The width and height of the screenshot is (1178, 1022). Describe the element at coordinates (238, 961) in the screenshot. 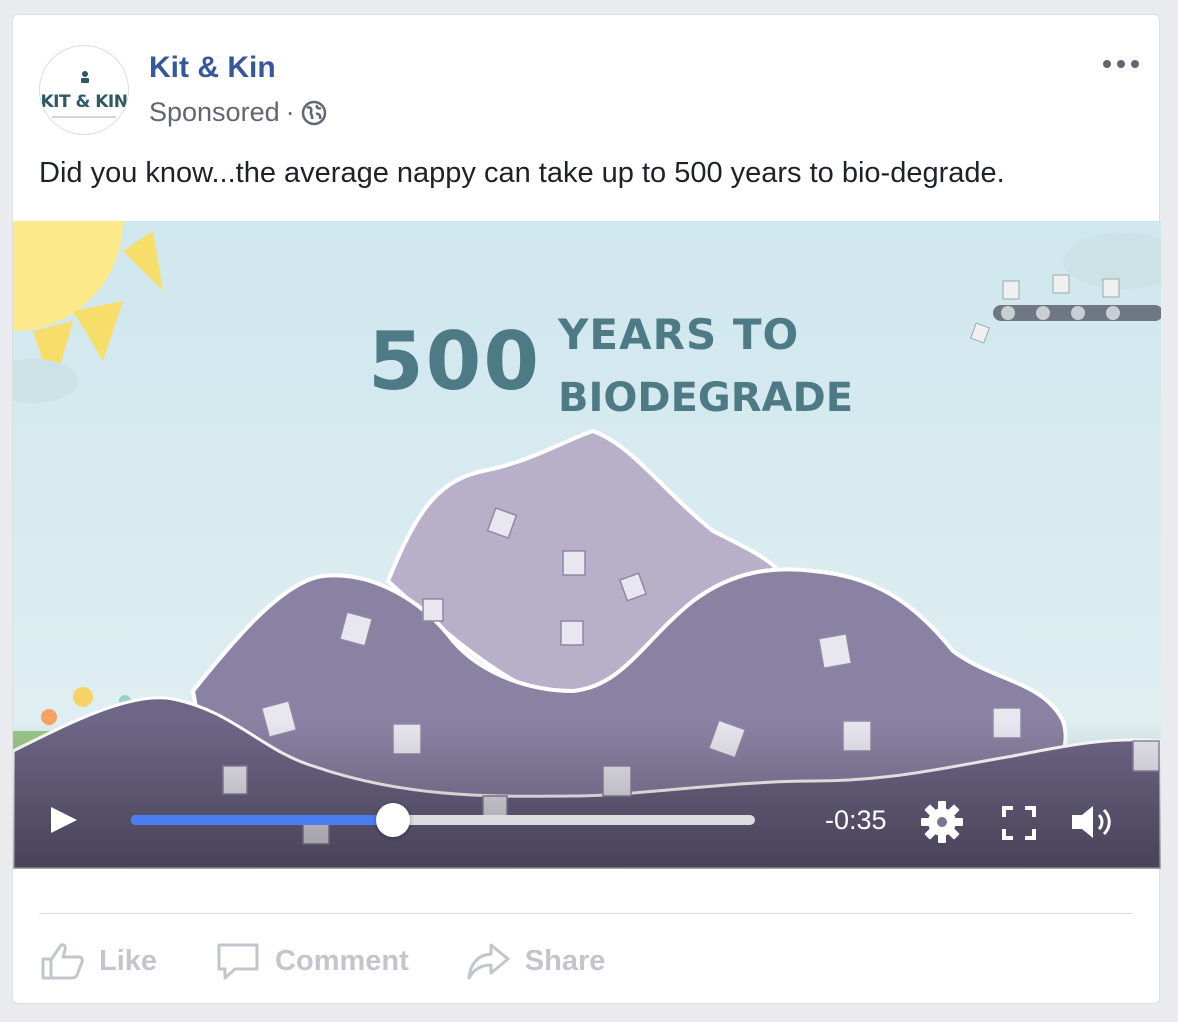

I see `comment-icon` at that location.